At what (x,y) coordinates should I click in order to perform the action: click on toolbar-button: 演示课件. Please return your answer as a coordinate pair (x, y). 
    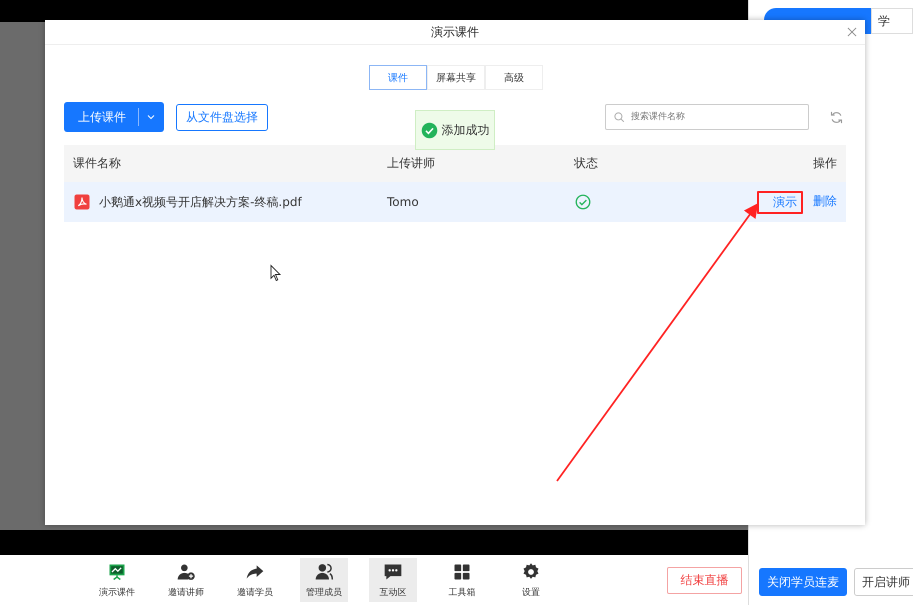
    Looking at the image, I should click on (117, 580).